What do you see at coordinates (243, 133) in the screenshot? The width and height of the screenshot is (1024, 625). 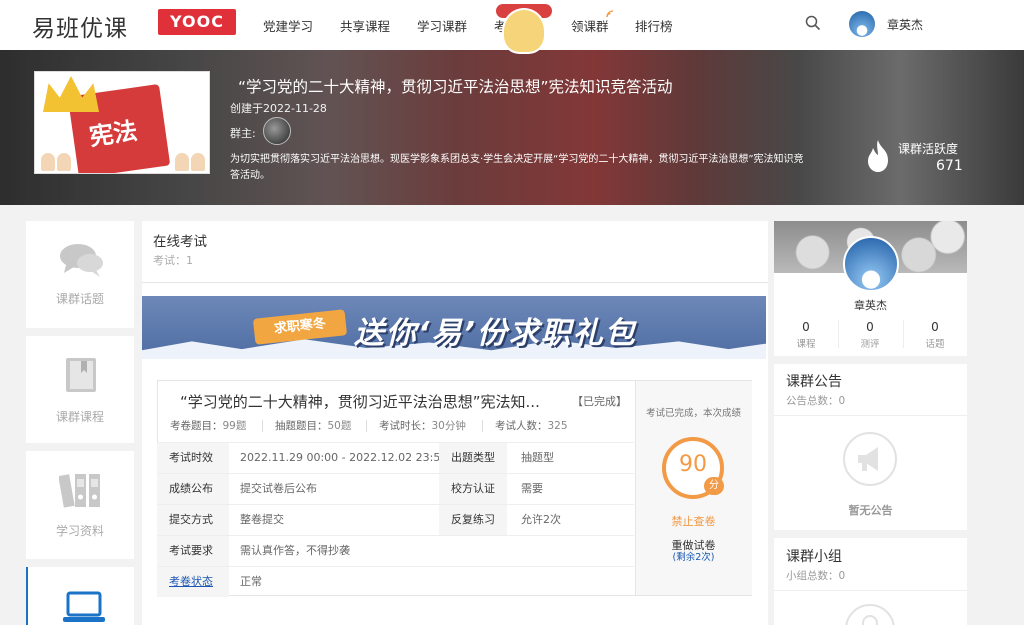 I see `group-owner-label: 群主:` at bounding box center [243, 133].